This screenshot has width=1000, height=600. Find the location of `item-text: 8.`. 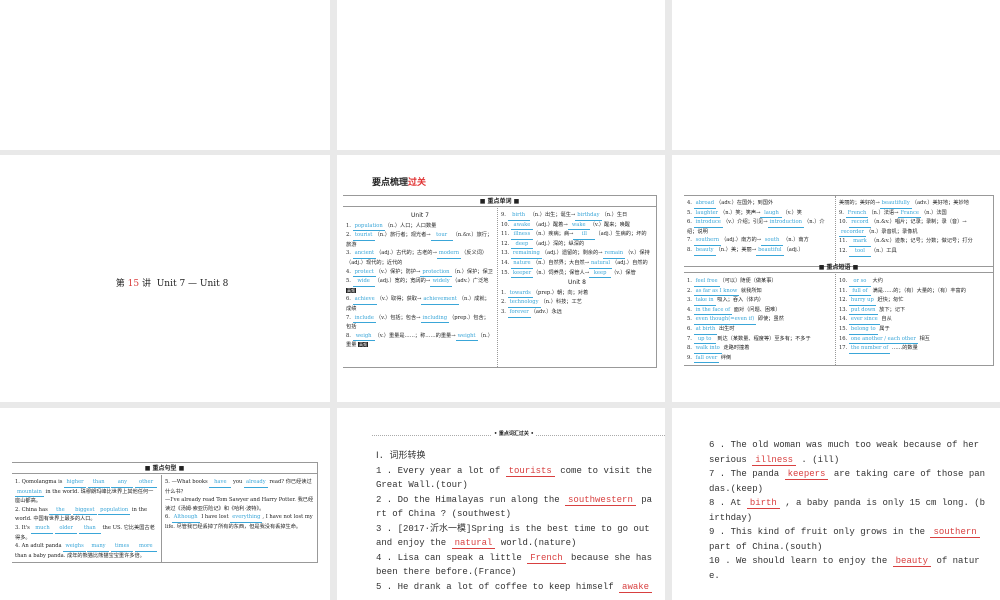

item-text: 8. is located at coordinates (349, 335).